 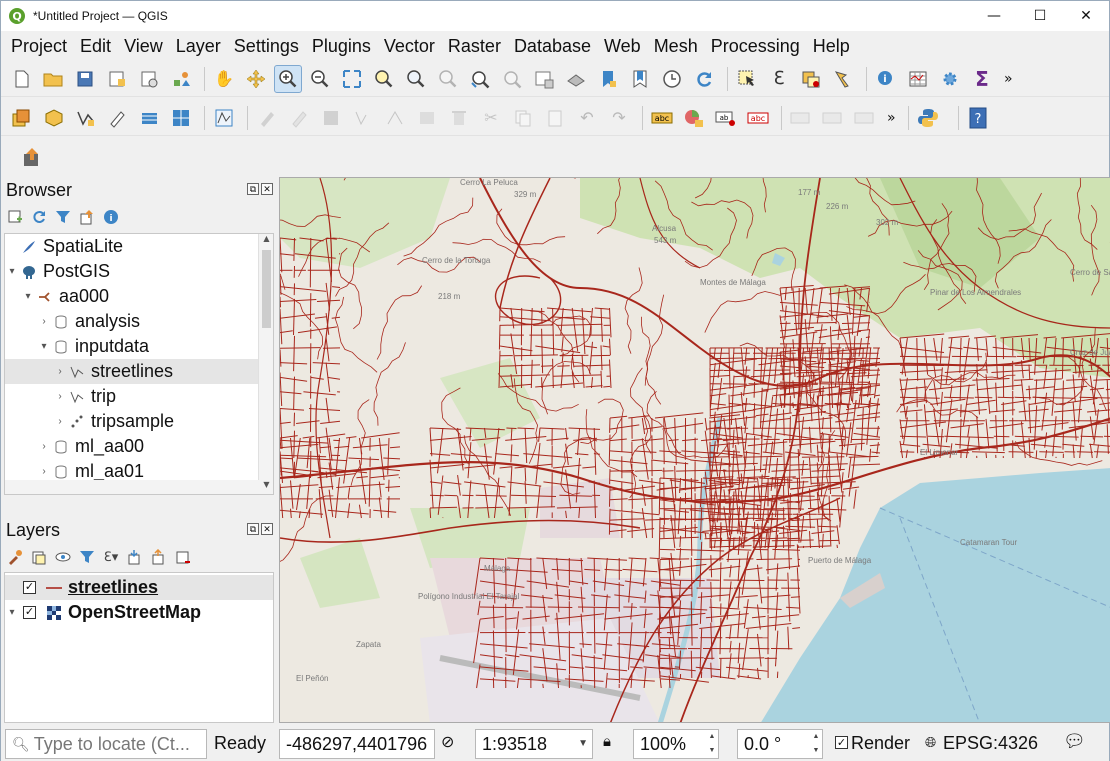 What do you see at coordinates (747, 79) in the screenshot?
I see `select-features-icon` at bounding box center [747, 79].